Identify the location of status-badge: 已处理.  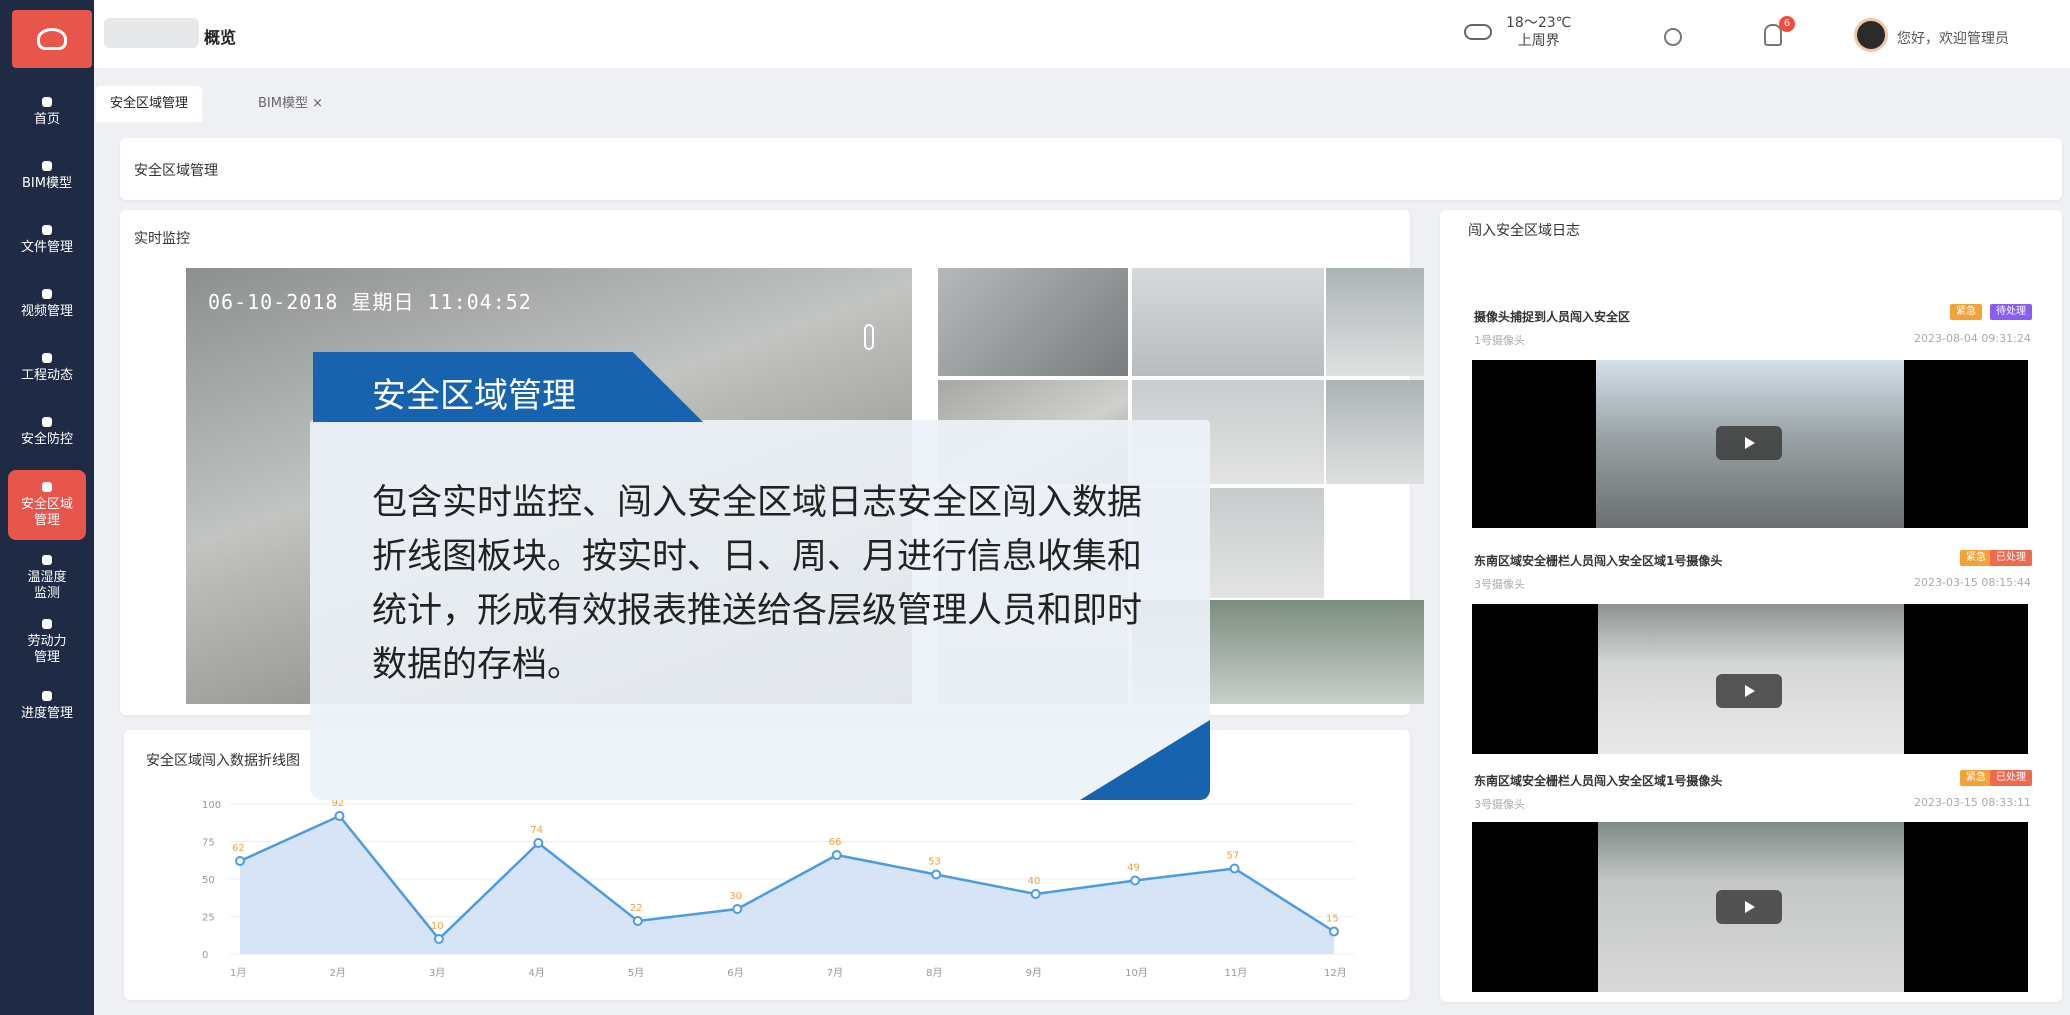
(2011, 778).